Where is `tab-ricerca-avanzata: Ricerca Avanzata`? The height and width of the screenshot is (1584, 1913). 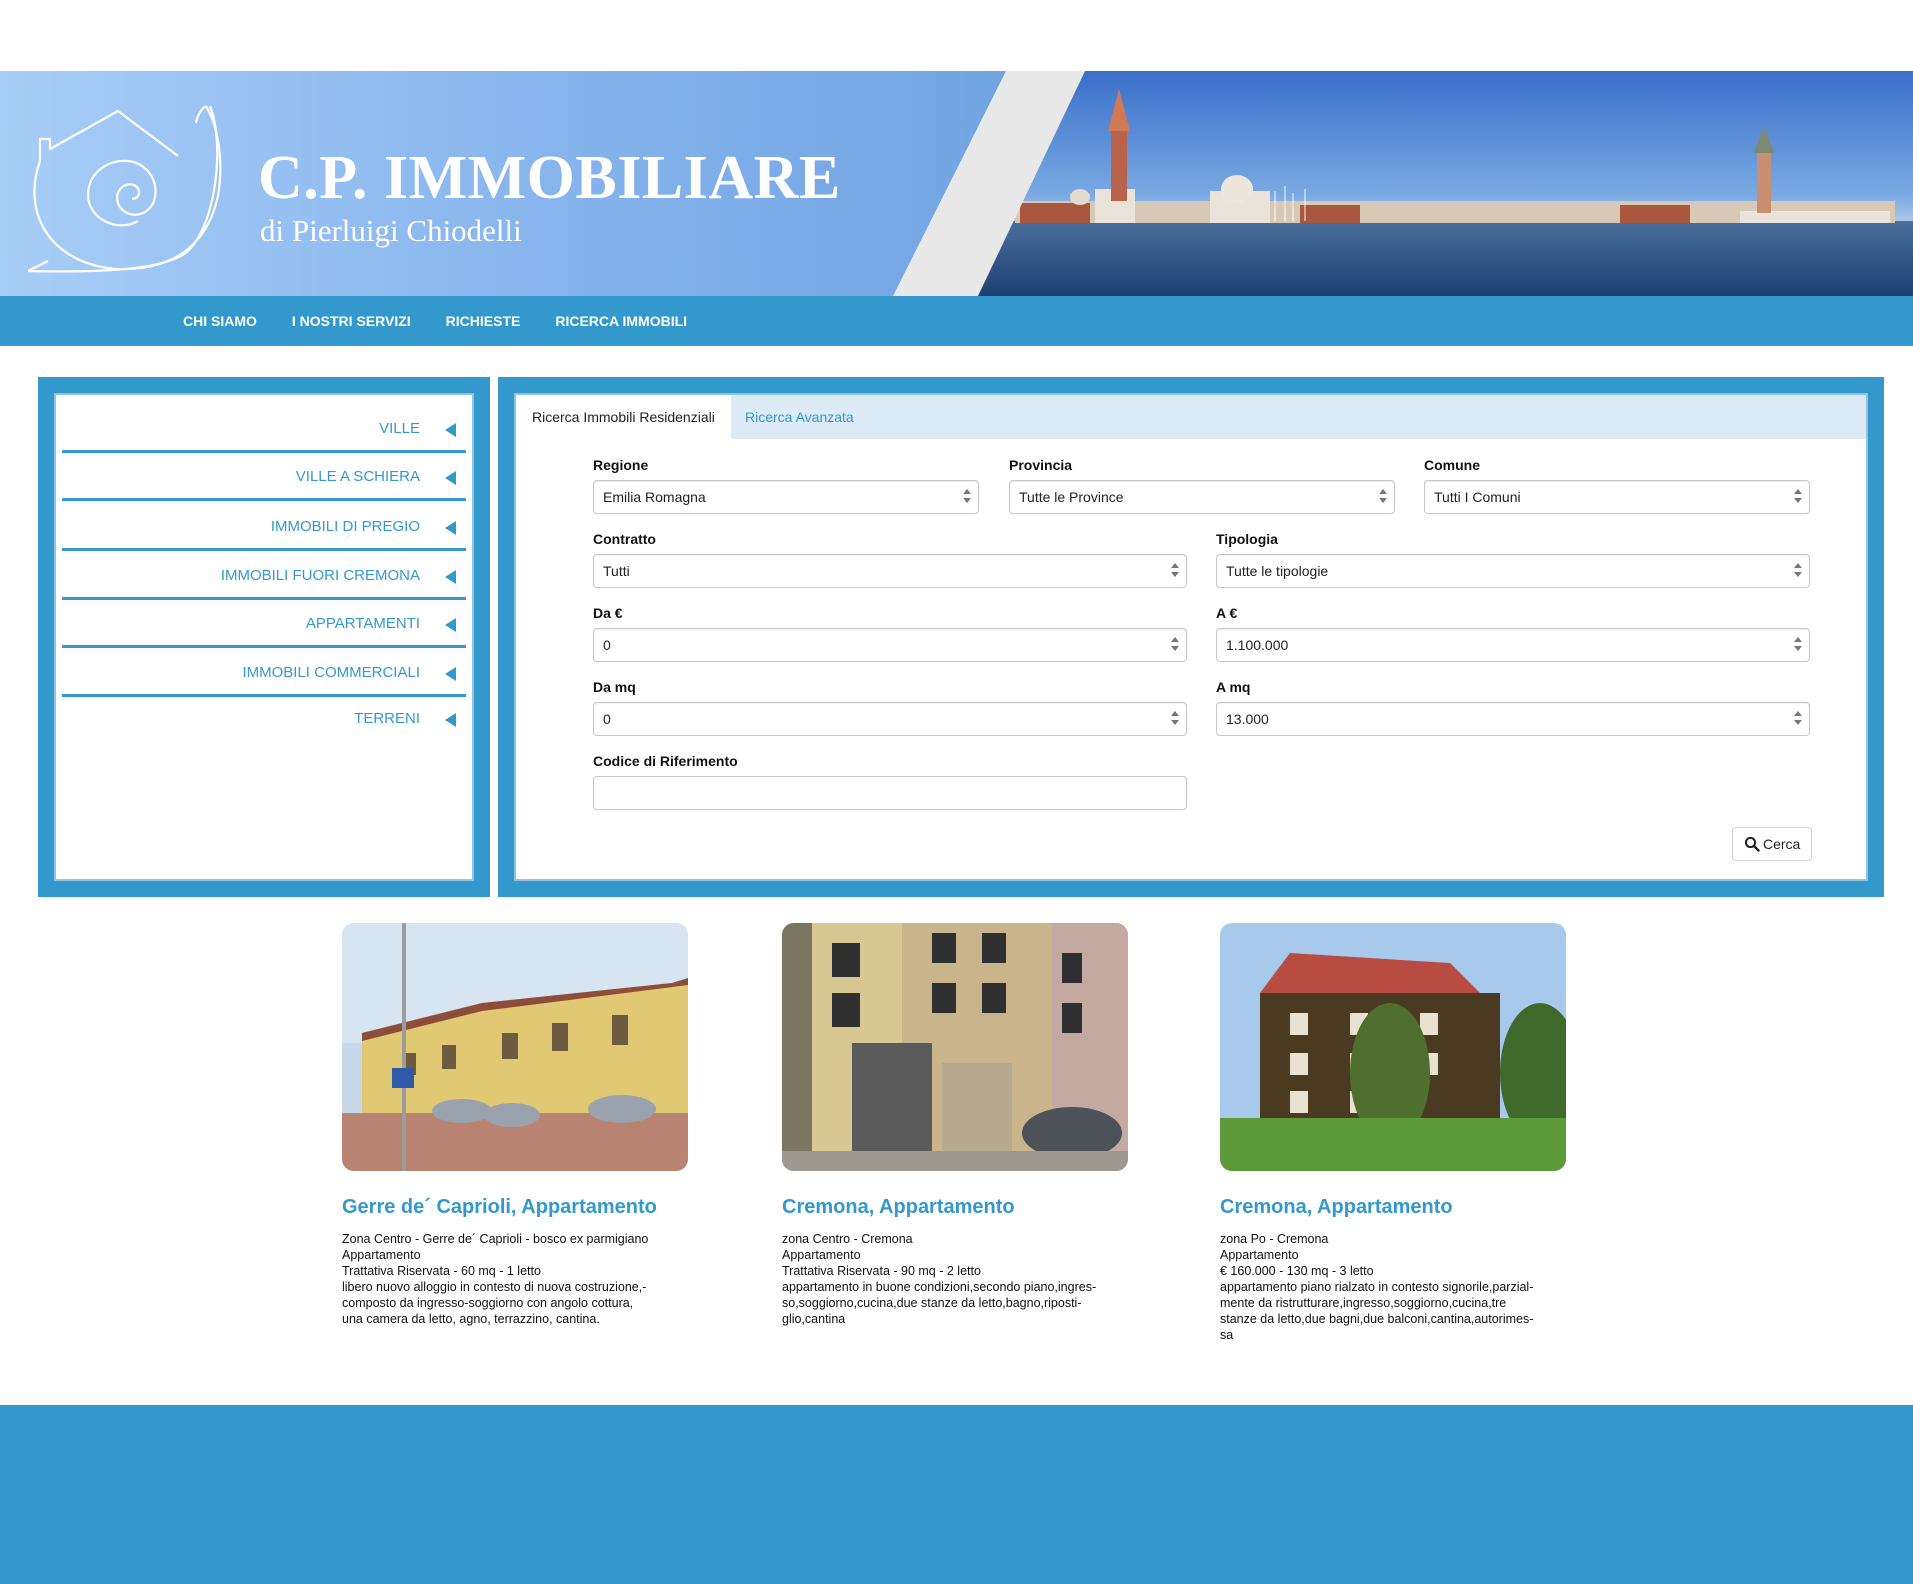 tab-ricerca-avanzata: Ricerca Avanzata is located at coordinates (799, 417).